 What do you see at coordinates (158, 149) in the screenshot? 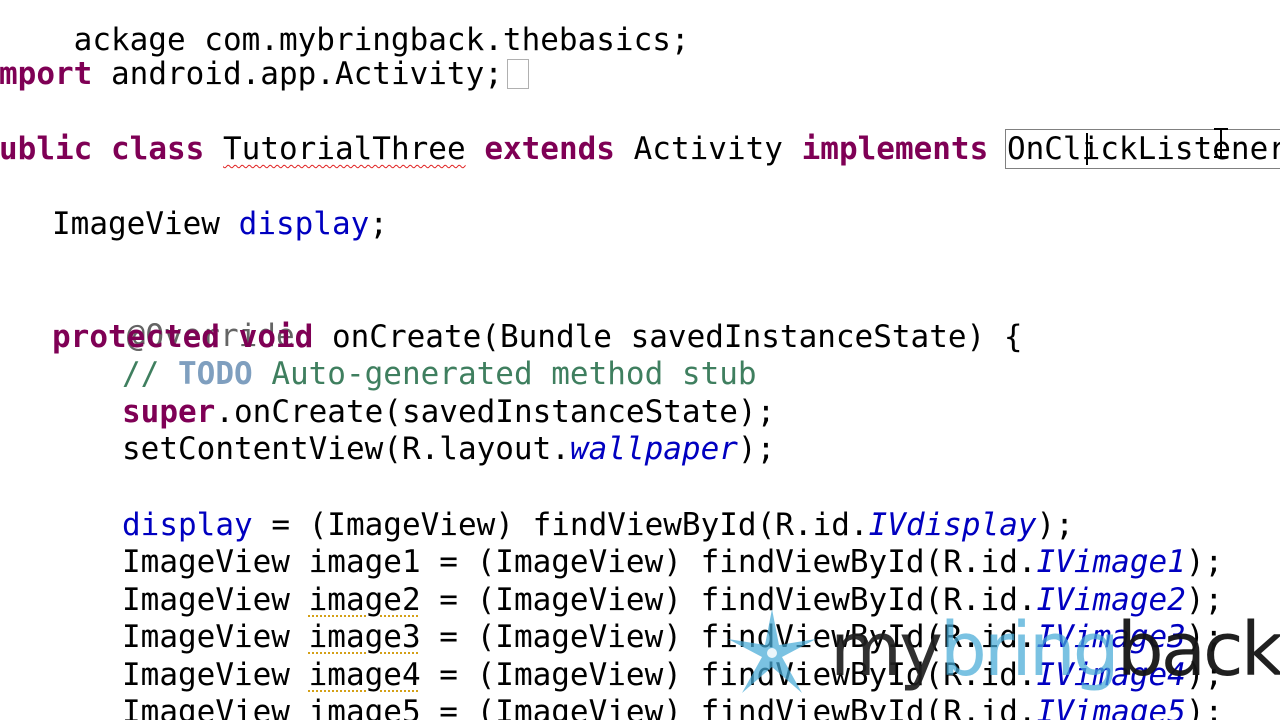
I see `class-keyword: class` at bounding box center [158, 149].